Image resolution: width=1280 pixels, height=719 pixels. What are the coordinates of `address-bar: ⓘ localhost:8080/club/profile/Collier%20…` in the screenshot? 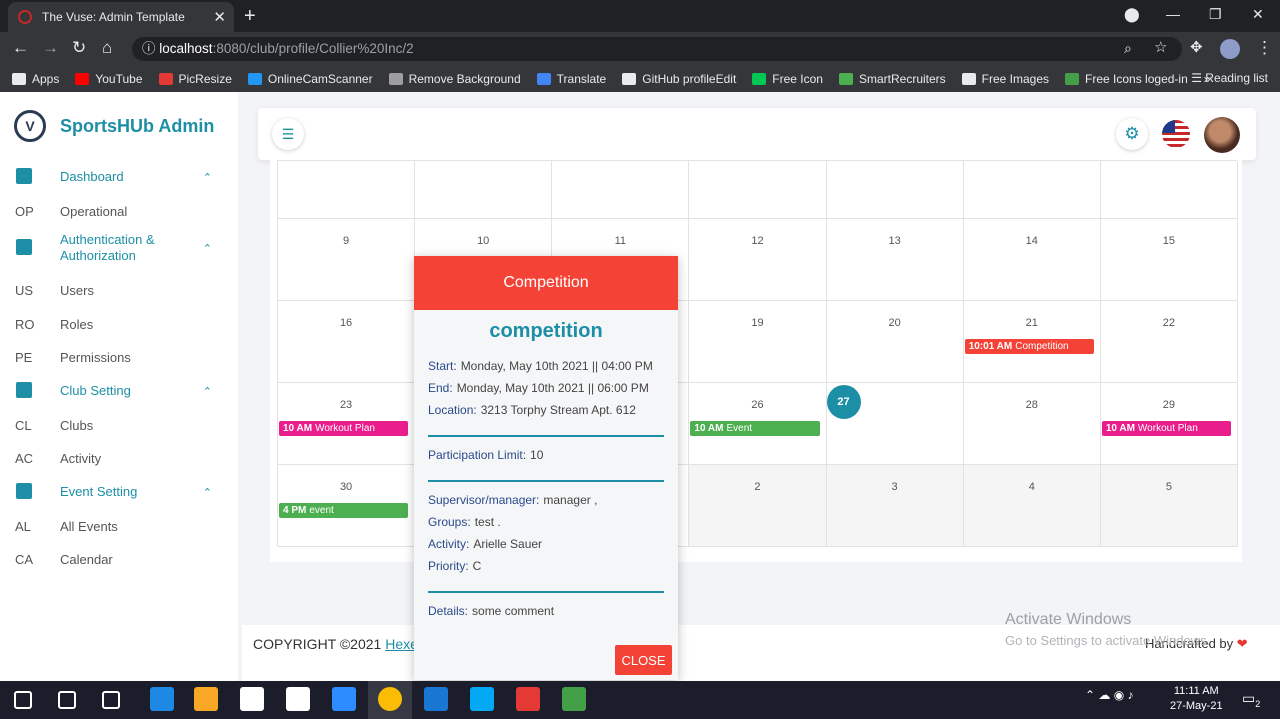 It's located at (657, 49).